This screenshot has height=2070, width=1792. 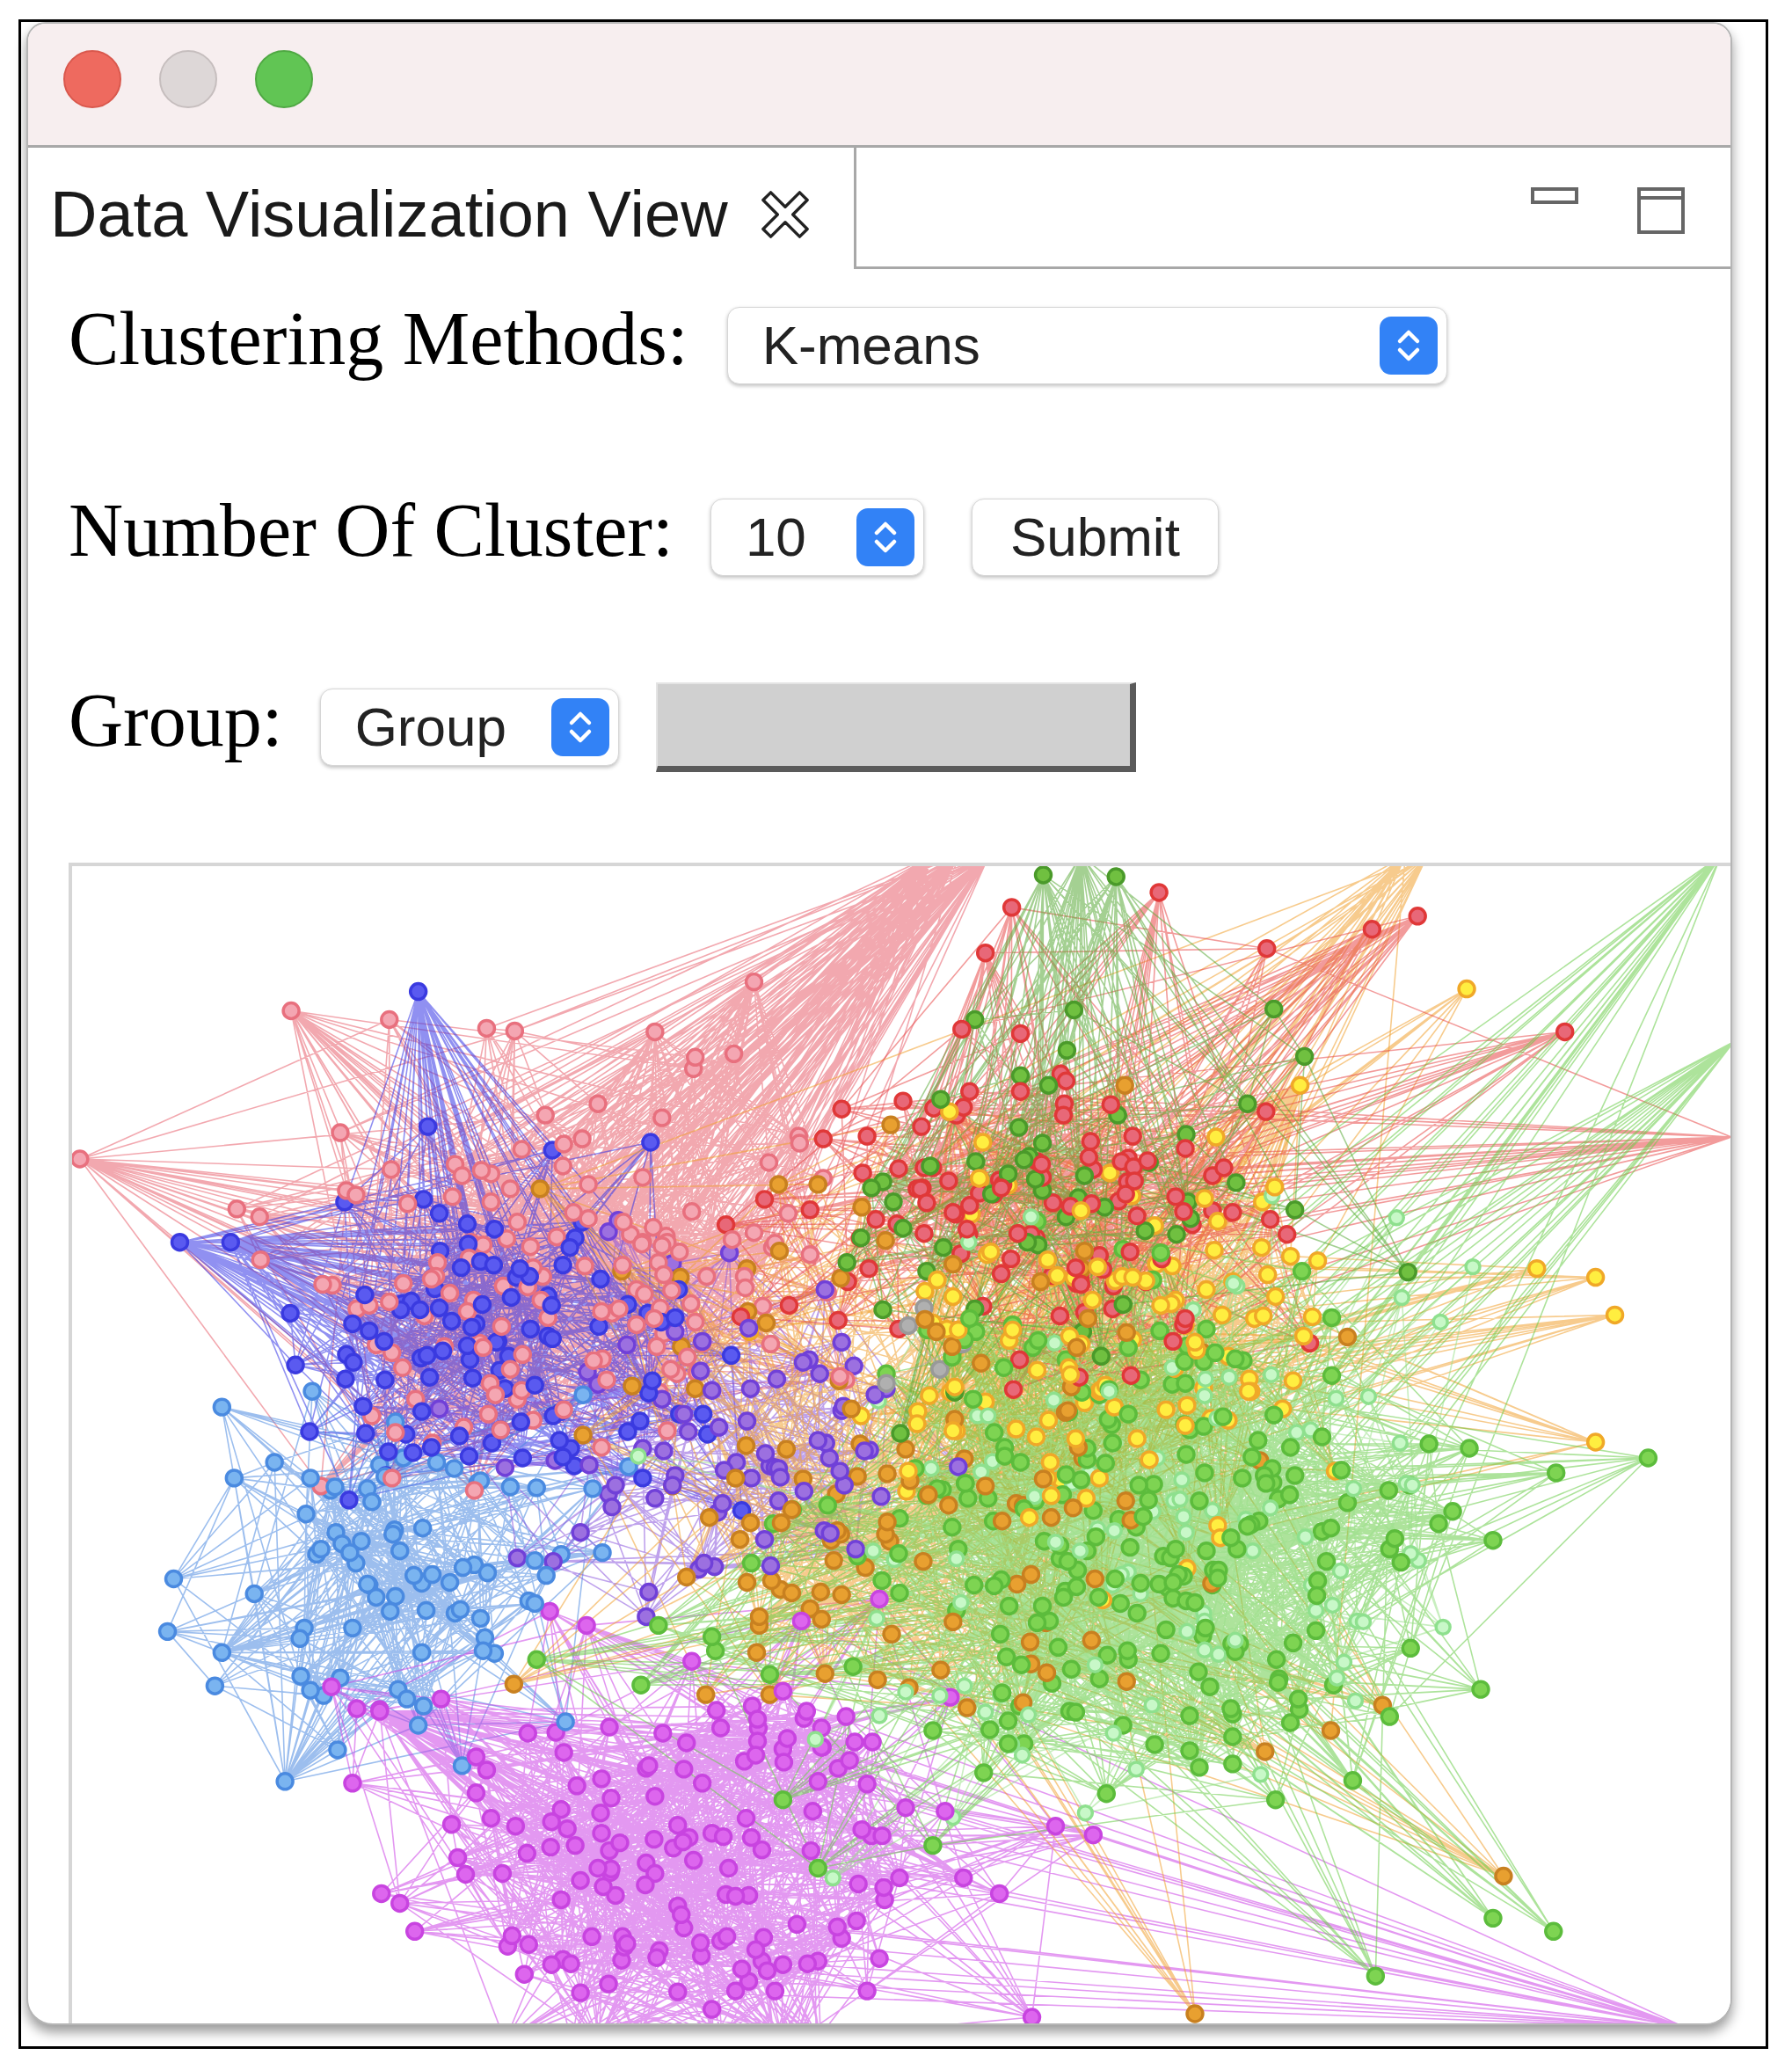 What do you see at coordinates (176, 721) in the screenshot?
I see `field-label: Group:` at bounding box center [176, 721].